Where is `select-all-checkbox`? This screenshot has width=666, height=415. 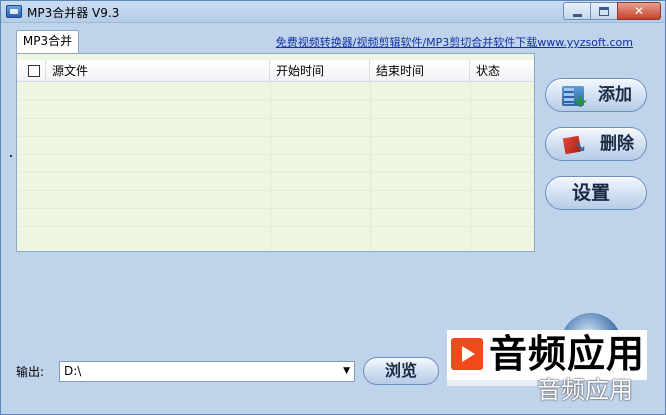 select-all-checkbox is located at coordinates (34, 71).